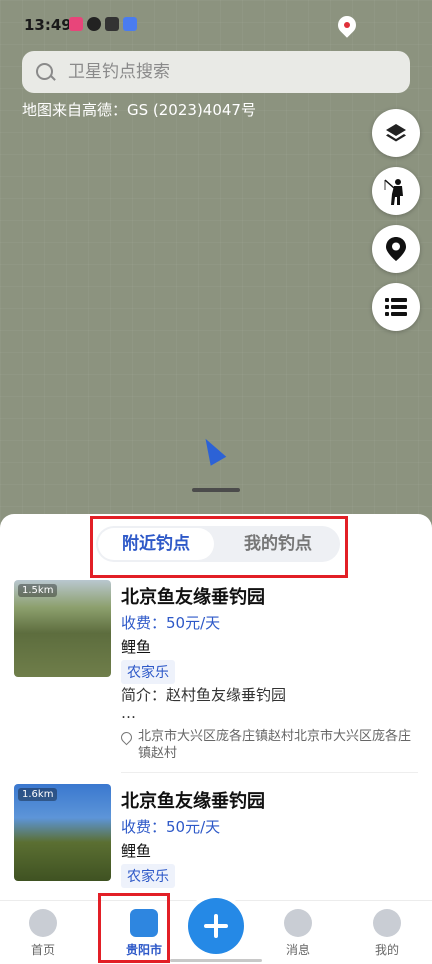 This screenshot has height=964, width=432. I want to click on spot-photo: 1.5km, so click(62, 628).